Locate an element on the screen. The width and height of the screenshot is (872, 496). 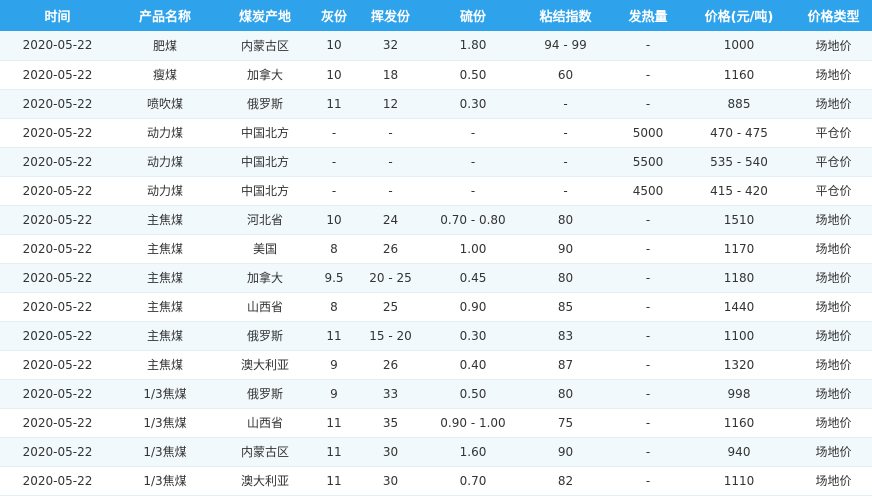
header-origin: 煤炭产地 is located at coordinates (265, 15).